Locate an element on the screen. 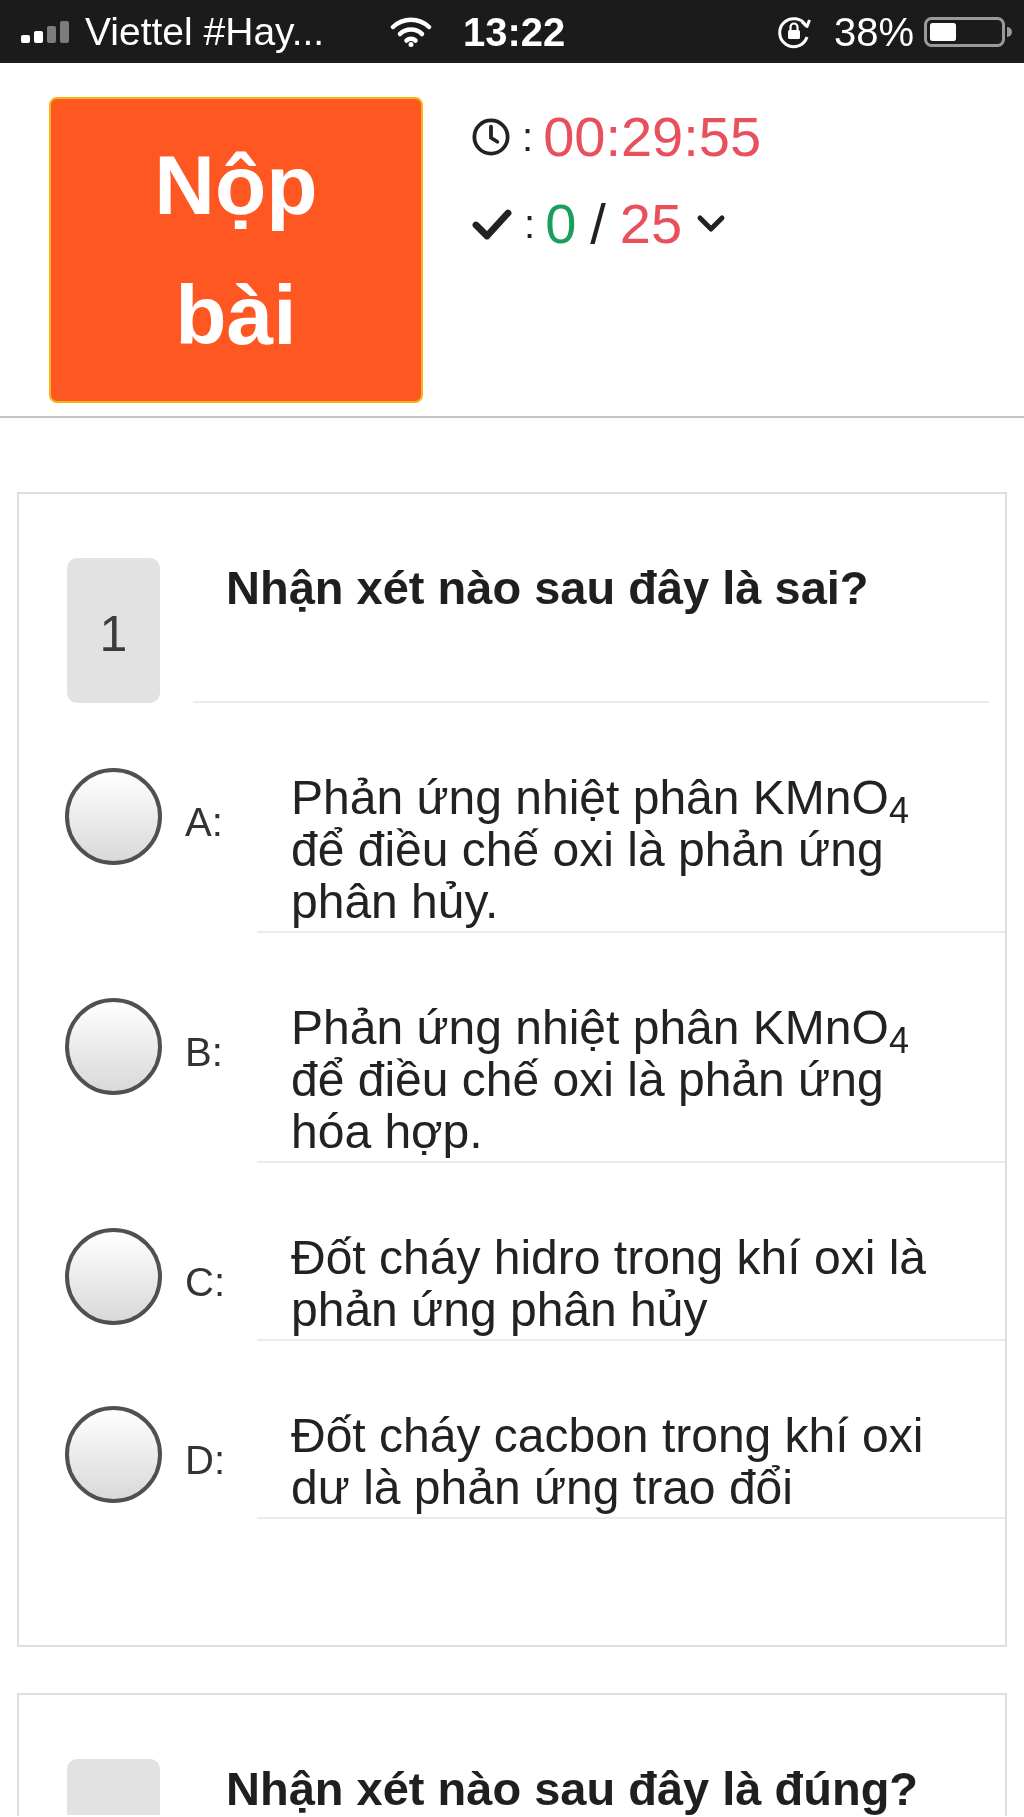  correct-count: 0 is located at coordinates (561, 224).